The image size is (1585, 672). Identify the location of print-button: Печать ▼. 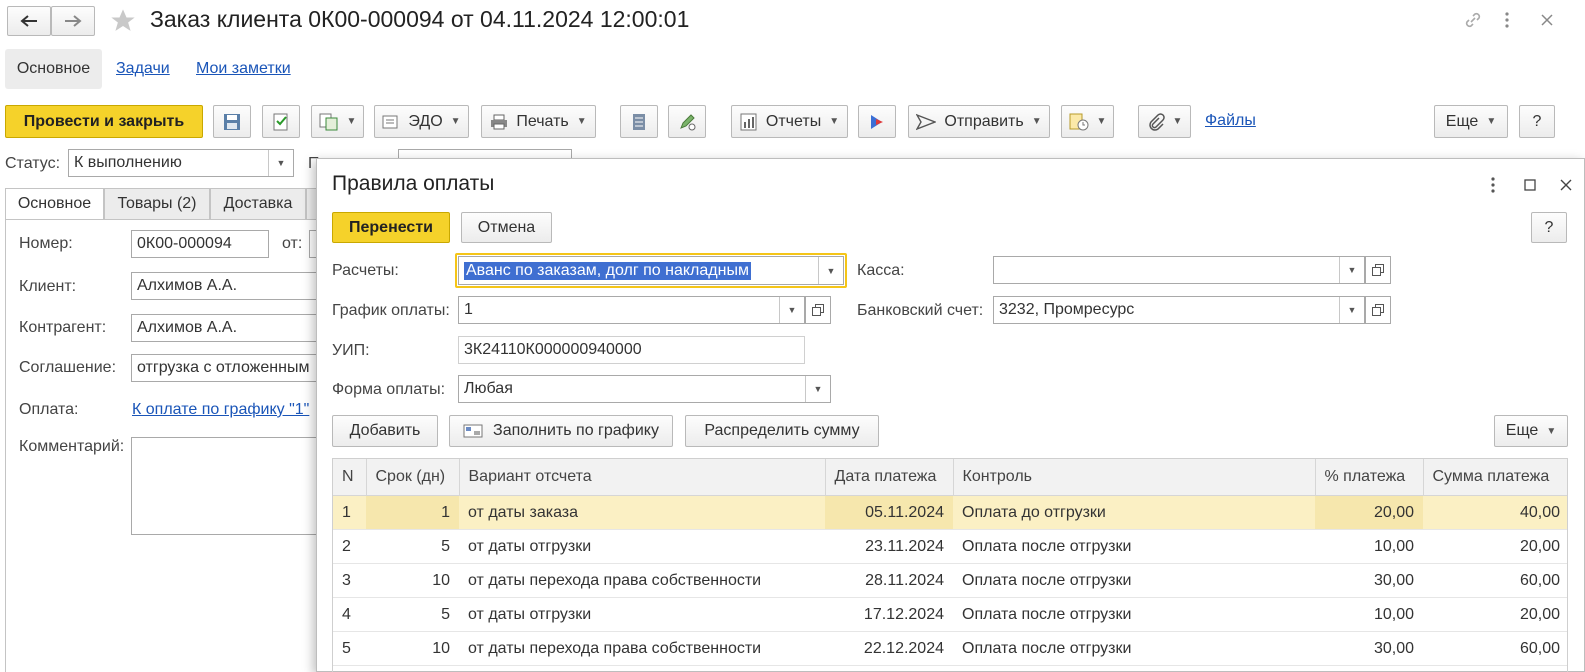
(538, 121).